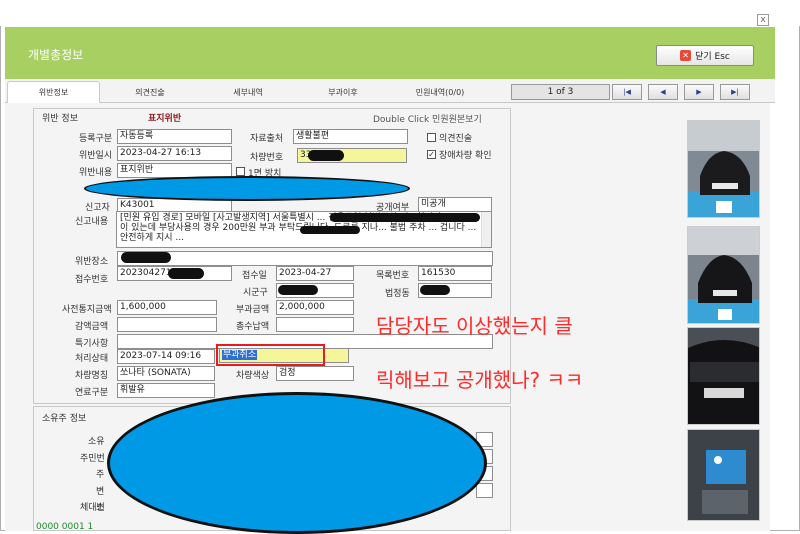 This screenshot has height=534, width=800. I want to click on fuel-field: 휘발유, so click(166, 390).